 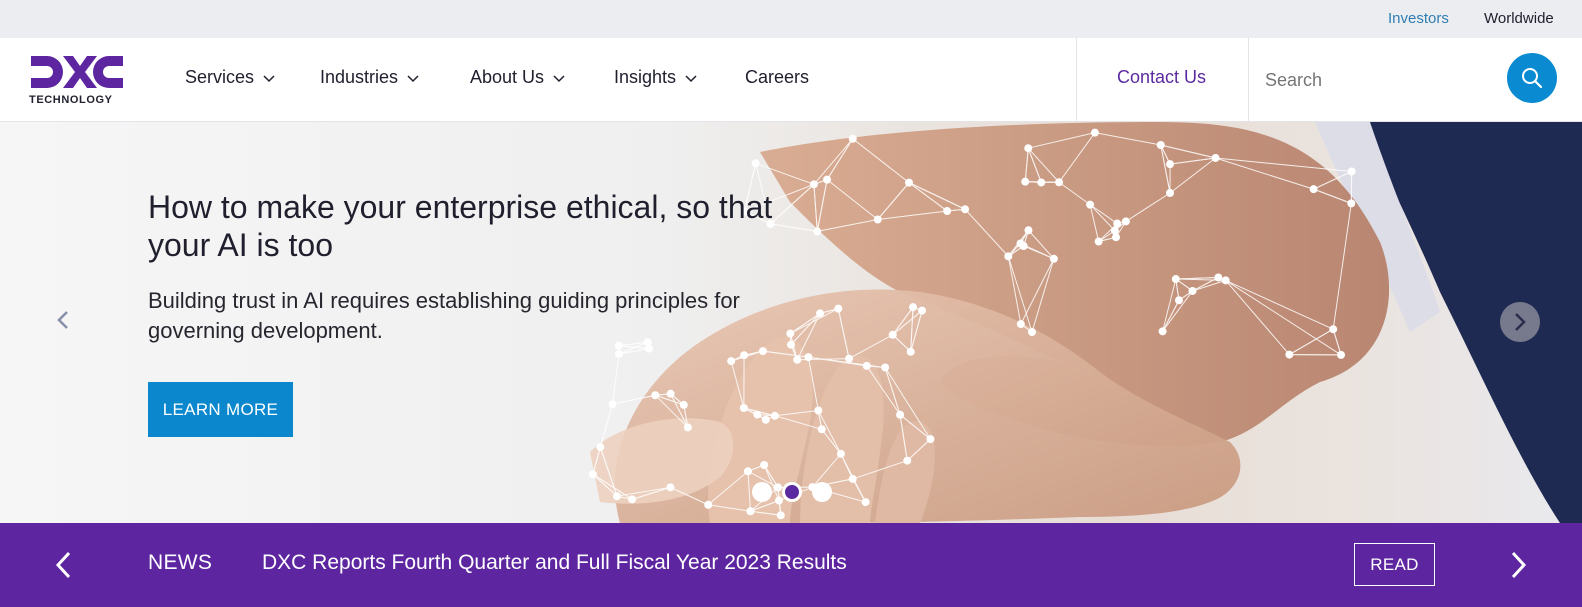 What do you see at coordinates (359, 77) in the screenshot?
I see `nav-item-label: Industries` at bounding box center [359, 77].